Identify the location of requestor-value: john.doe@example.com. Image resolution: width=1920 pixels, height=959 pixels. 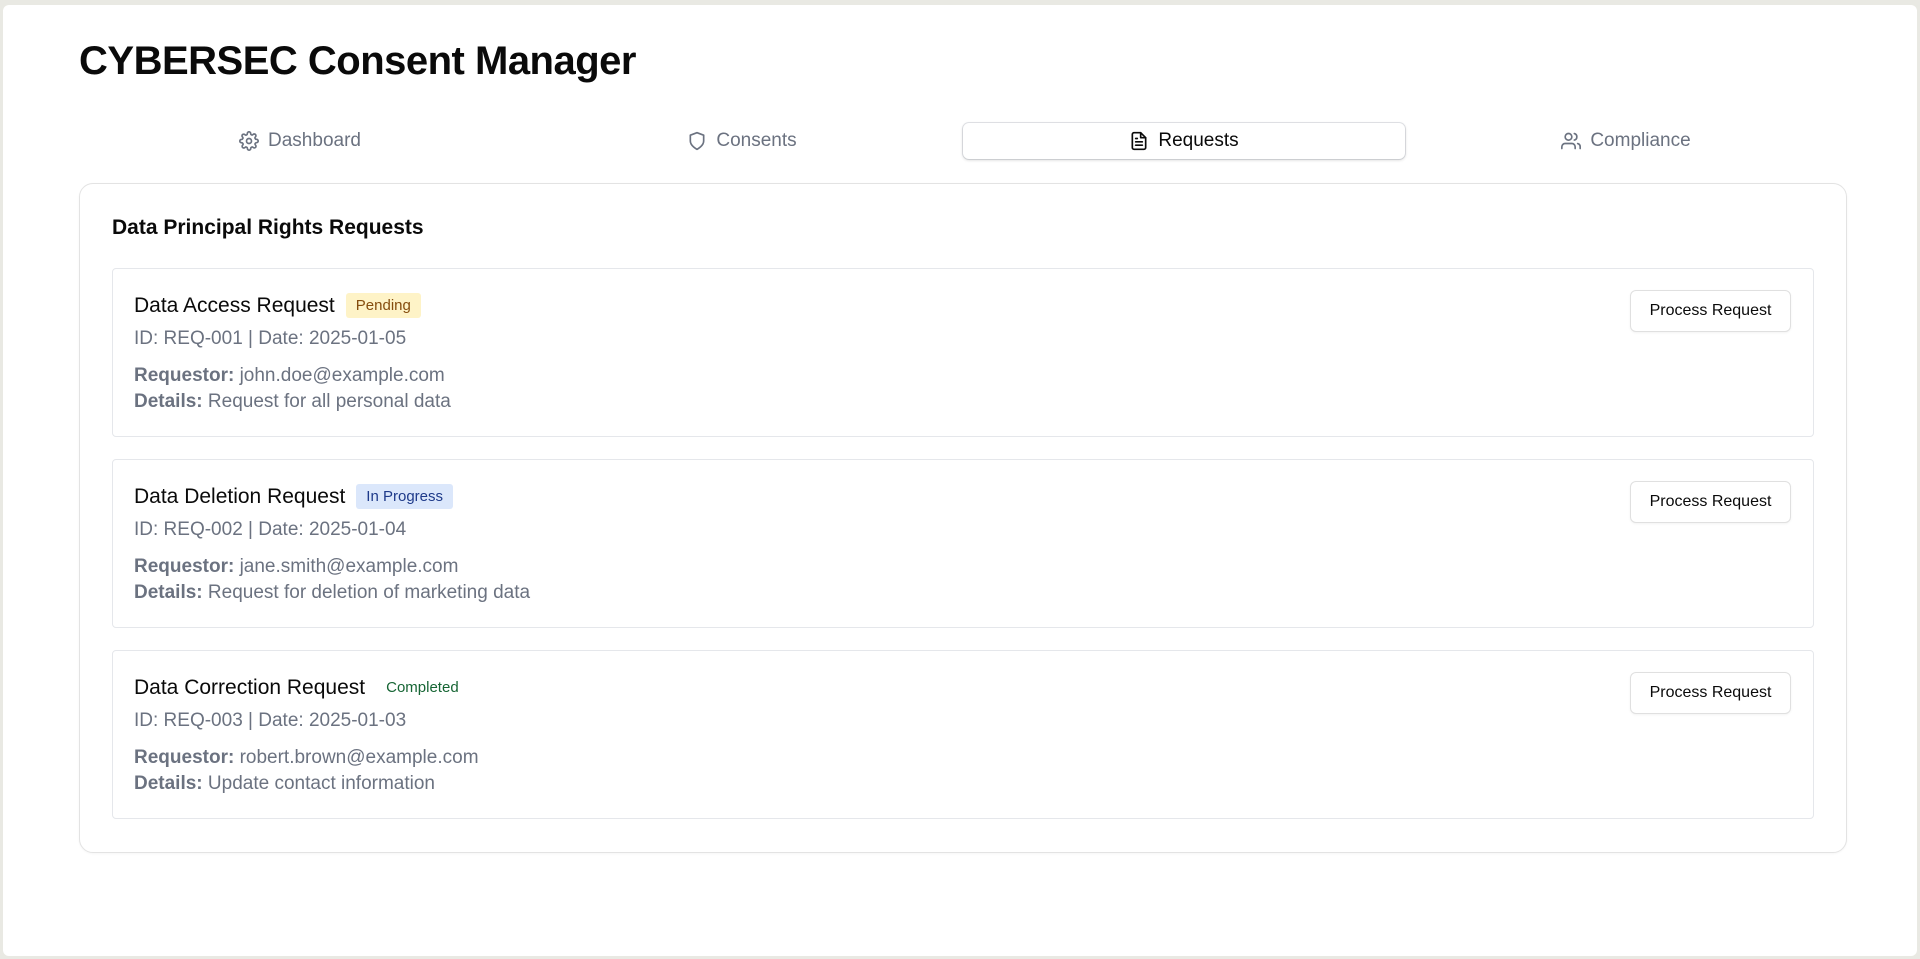
(342, 375).